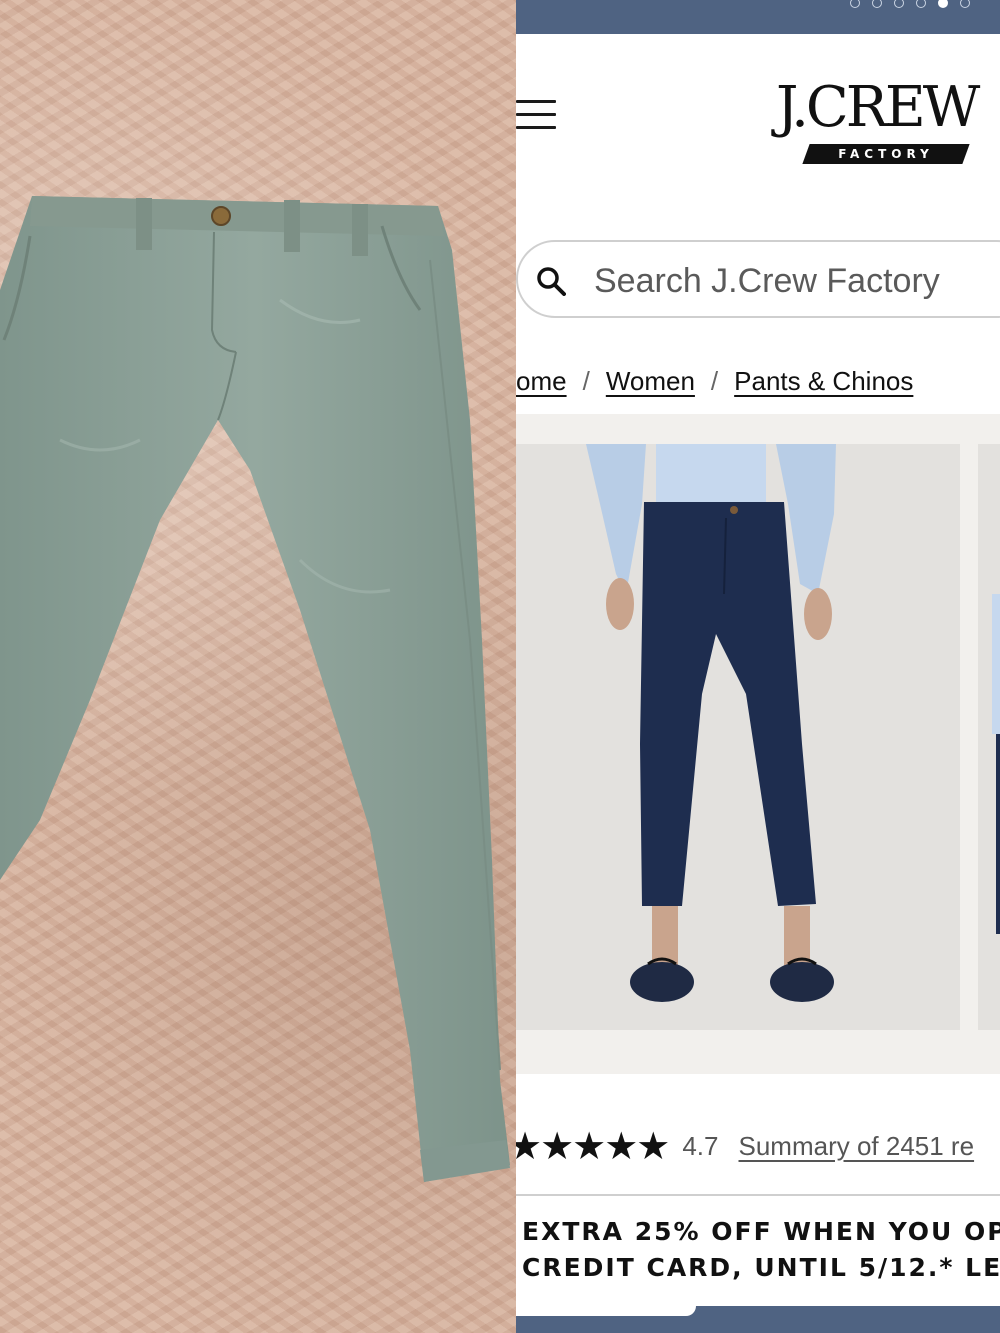 The width and height of the screenshot is (1000, 1333). Describe the element at coordinates (761, 1231) in the screenshot. I see `promo-line-1: EXTRA 25% OFF WHEN YOU OPEN` at that location.